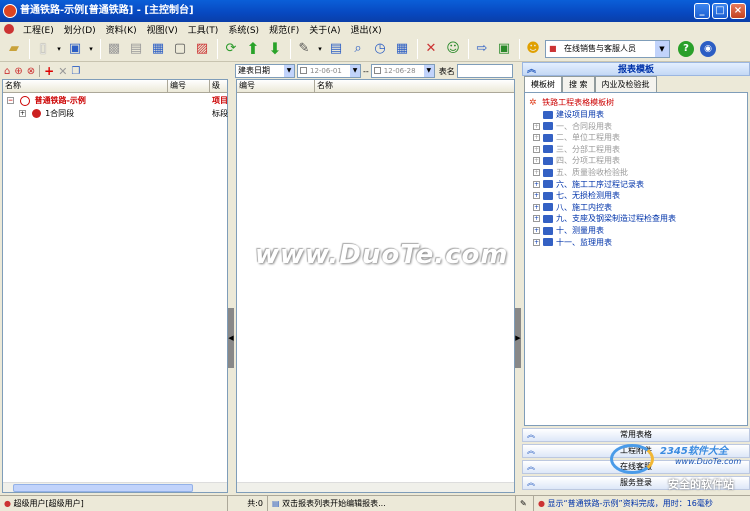  I want to click on template-tree-item: + 六、施工工序过程记录表, so click(588, 185).